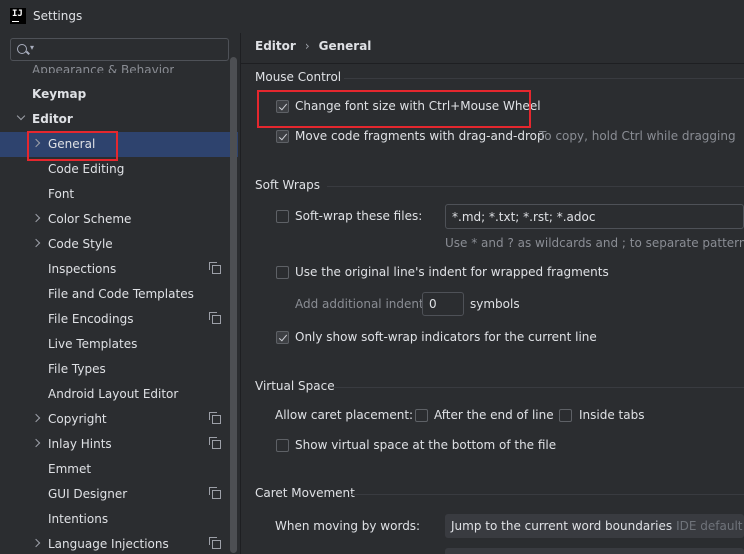 This screenshot has width=744, height=554. I want to click on soft-wrap-indicators-checkbox, so click(282, 337).